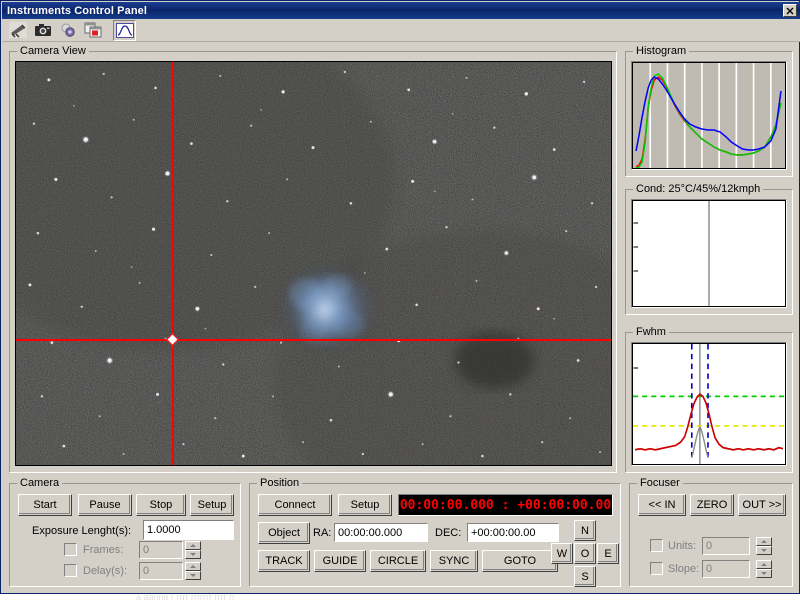  Describe the element at coordinates (661, 51) in the screenshot. I see `histogram-label: Histogram` at that location.